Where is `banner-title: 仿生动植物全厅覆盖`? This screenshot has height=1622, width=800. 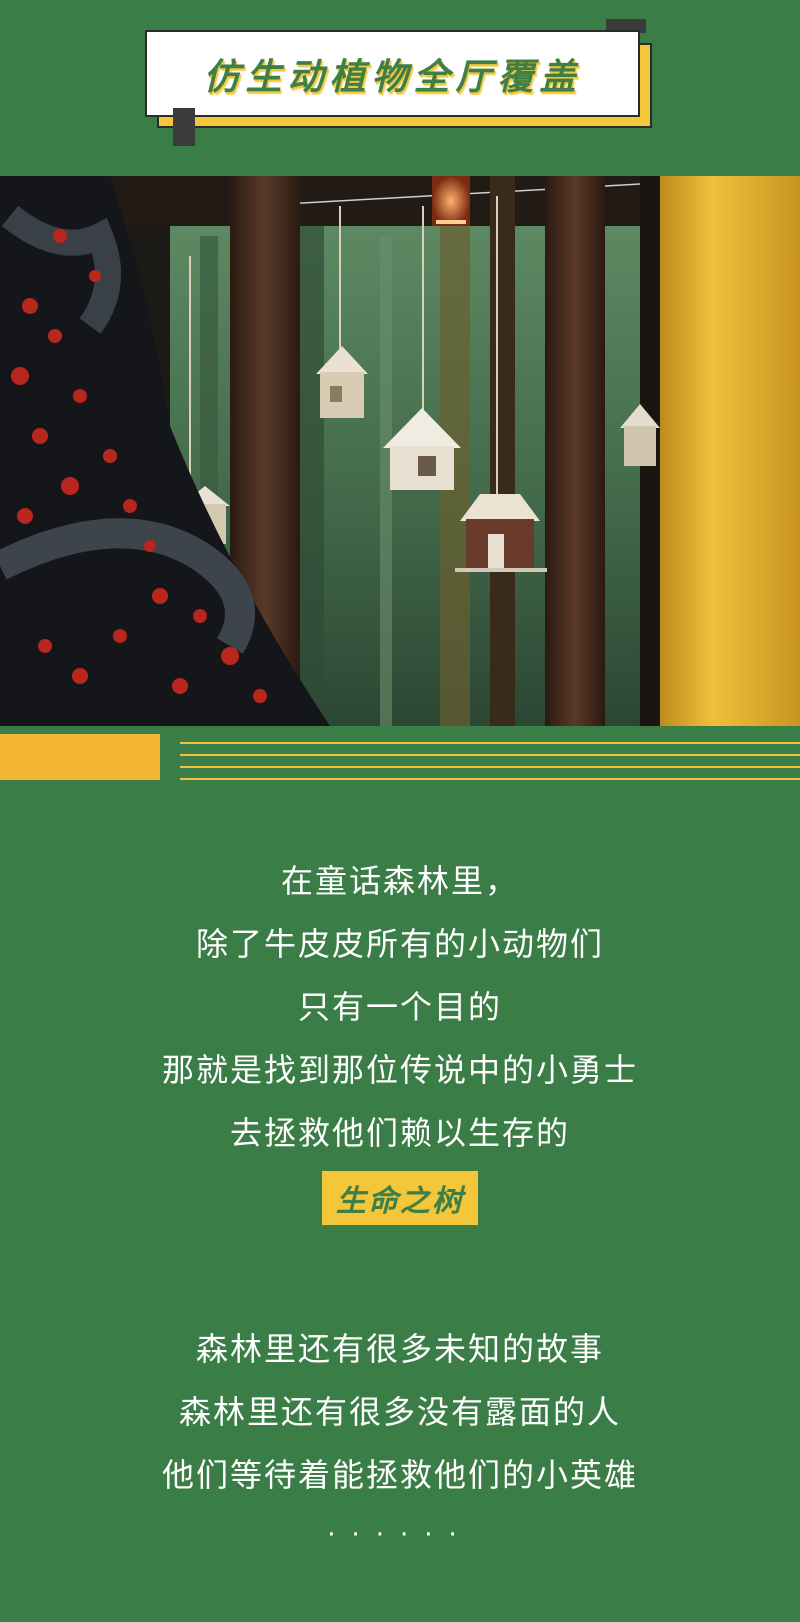
banner-title: 仿生动植物全厅覆盖 is located at coordinates (392, 77).